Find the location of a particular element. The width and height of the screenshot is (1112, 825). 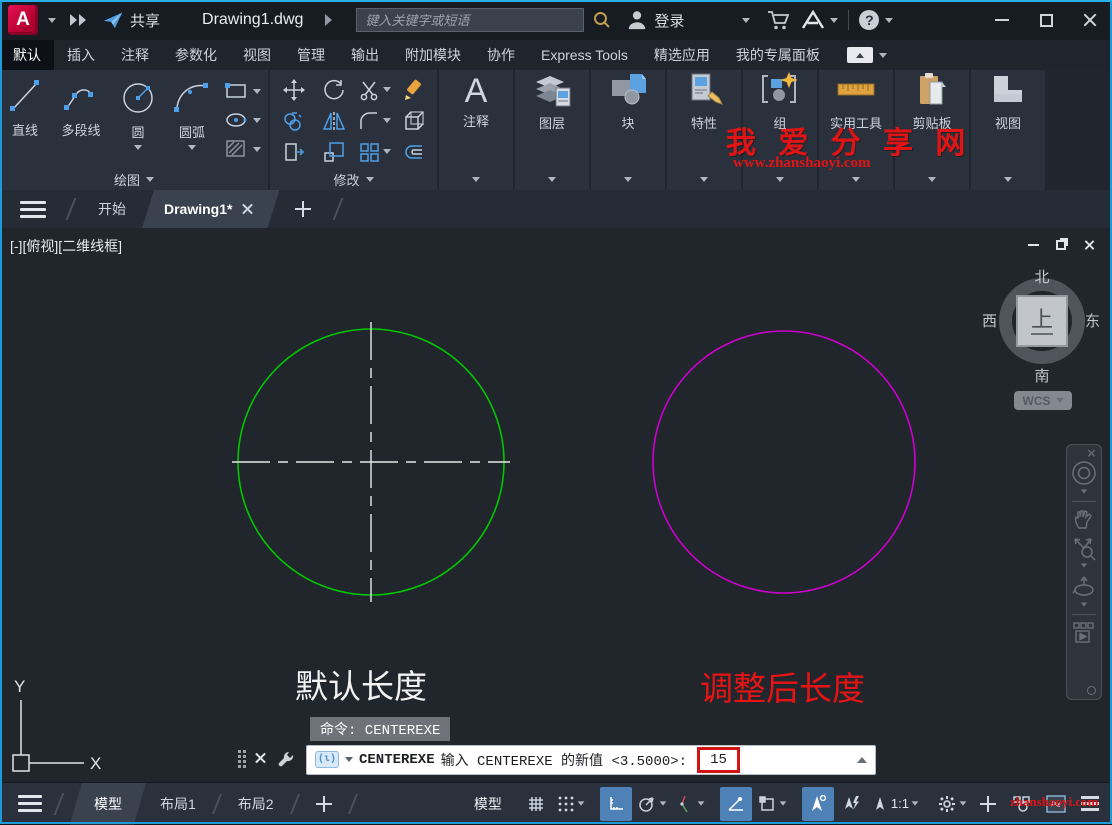

panel-draw-footer: 绘图 is located at coordinates (134, 179).